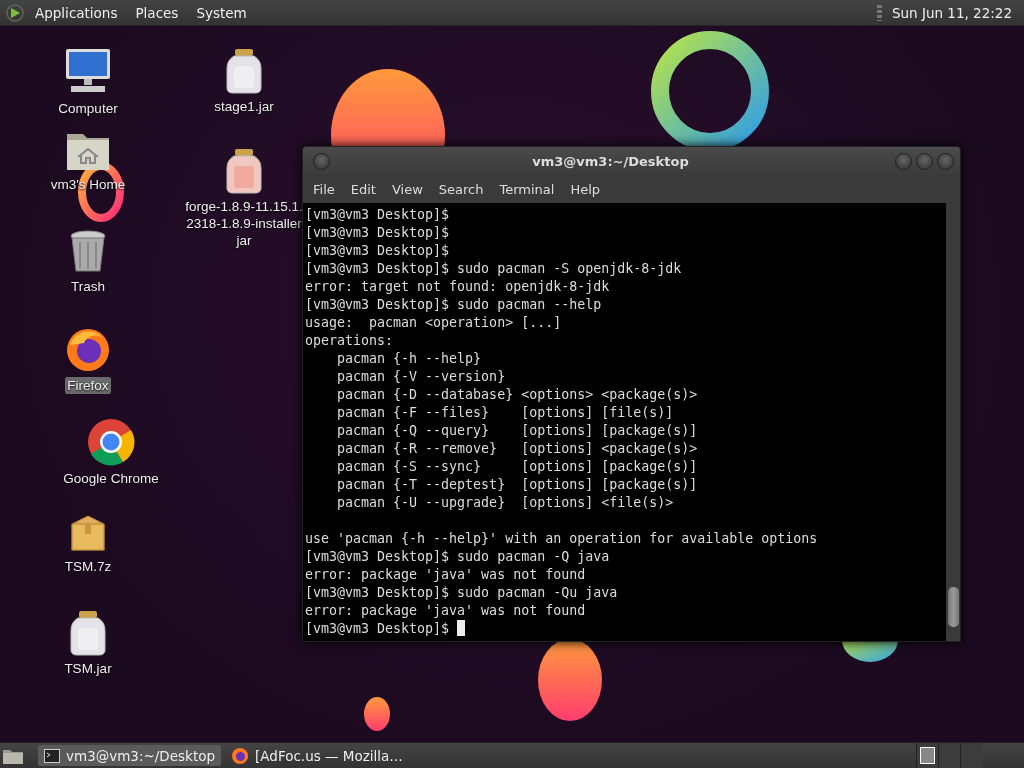 The width and height of the screenshot is (1024, 768). I want to click on wallpaper-circle, so click(377, 714).